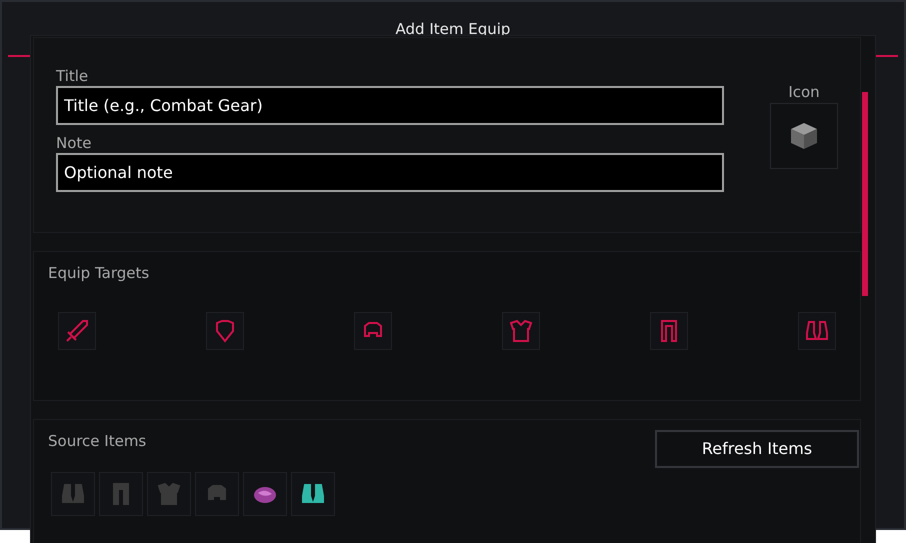  What do you see at coordinates (74, 143) in the screenshot?
I see `note-label: Note` at bounding box center [74, 143].